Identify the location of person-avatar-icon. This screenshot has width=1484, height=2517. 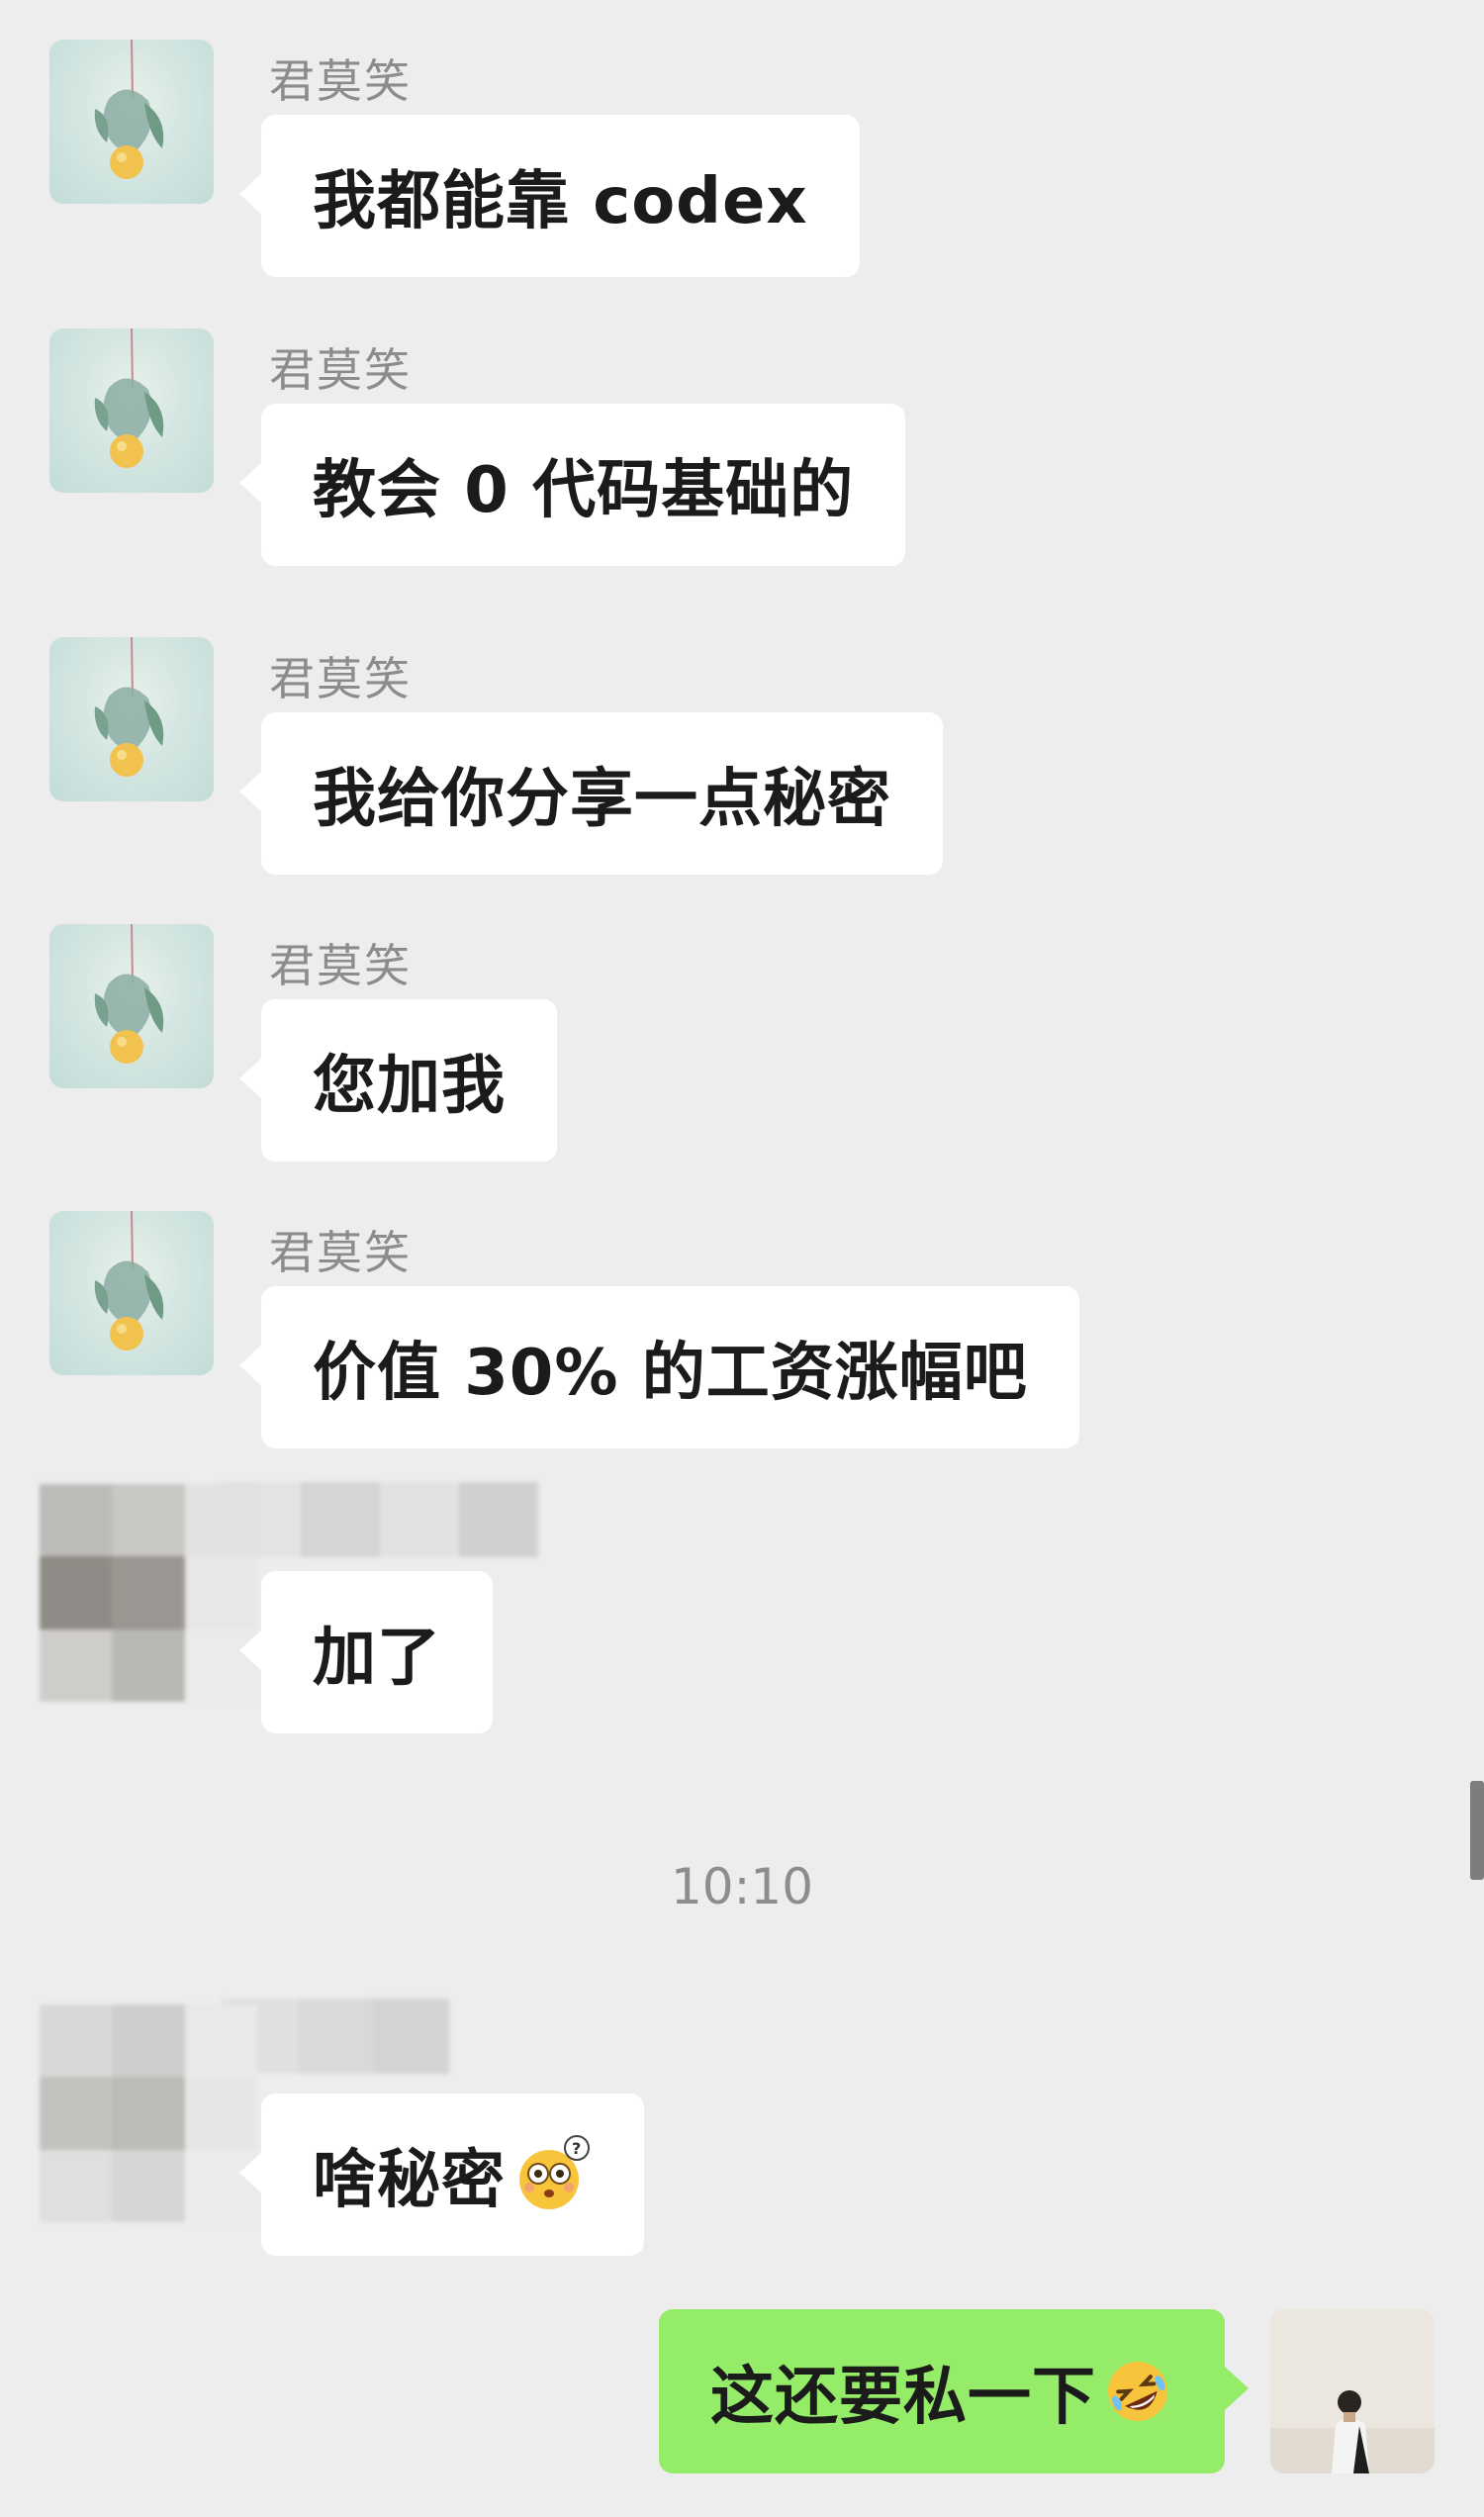
(1352, 2391).